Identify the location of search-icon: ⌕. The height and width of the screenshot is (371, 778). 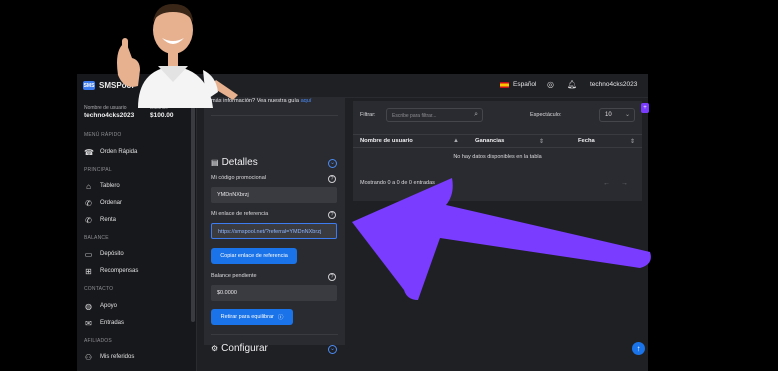
(476, 114).